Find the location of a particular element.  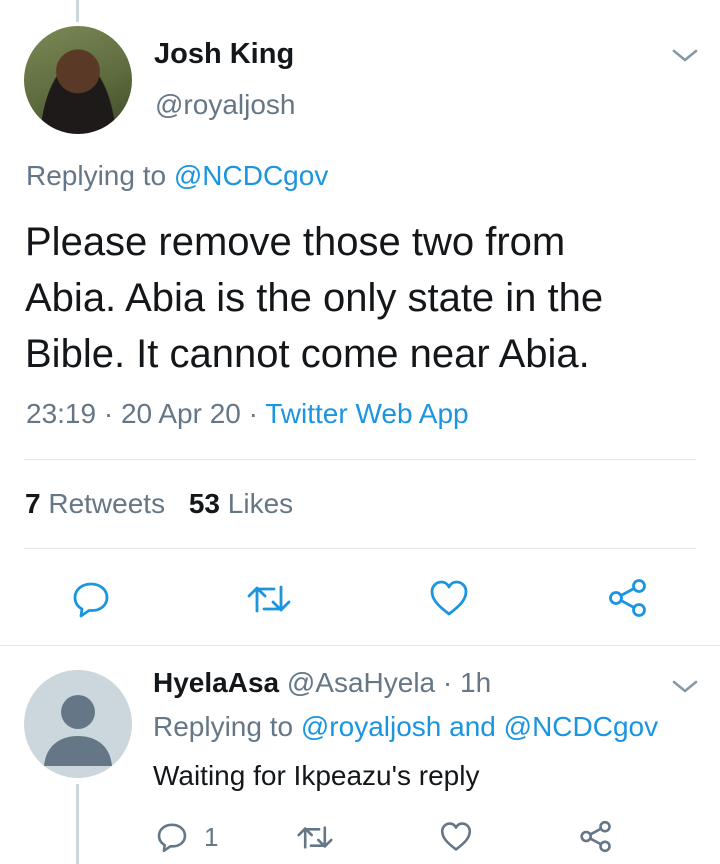

reply-replying-to: Replying to @royaljosh and @NCDCgov is located at coordinates (405, 727).